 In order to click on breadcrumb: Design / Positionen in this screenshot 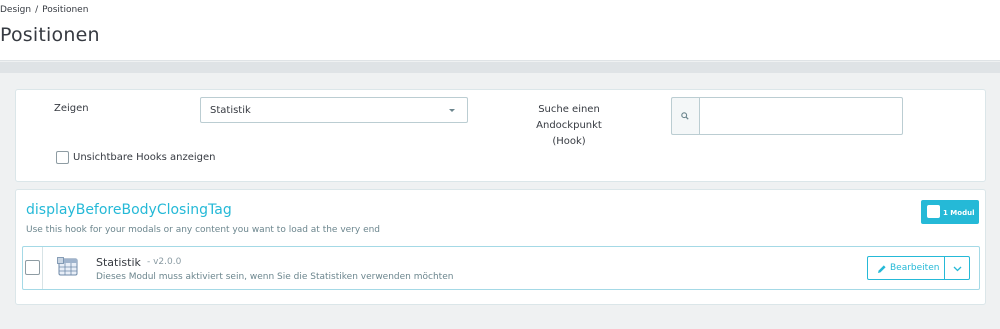, I will do `click(44, 10)`.